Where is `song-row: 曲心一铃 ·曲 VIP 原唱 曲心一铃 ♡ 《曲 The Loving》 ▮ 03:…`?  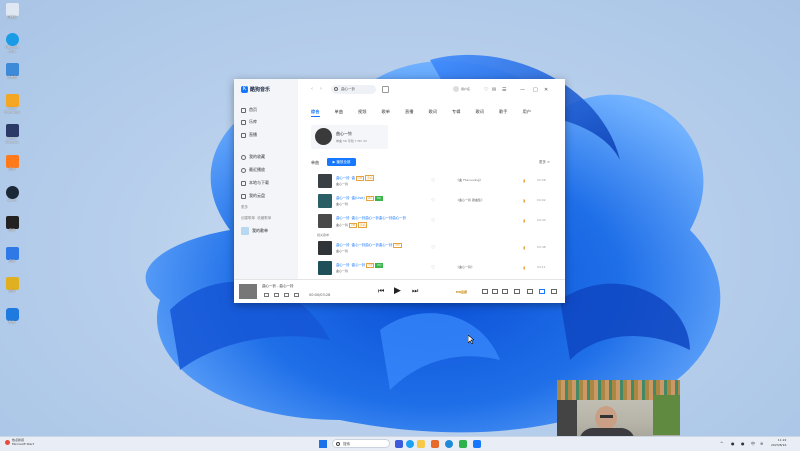
song-row: 曲心一铃 ·曲 VIP 原唱 曲心一铃 ♡ 《曲 The Loving》 ▮ 03:… is located at coordinates (433, 181).